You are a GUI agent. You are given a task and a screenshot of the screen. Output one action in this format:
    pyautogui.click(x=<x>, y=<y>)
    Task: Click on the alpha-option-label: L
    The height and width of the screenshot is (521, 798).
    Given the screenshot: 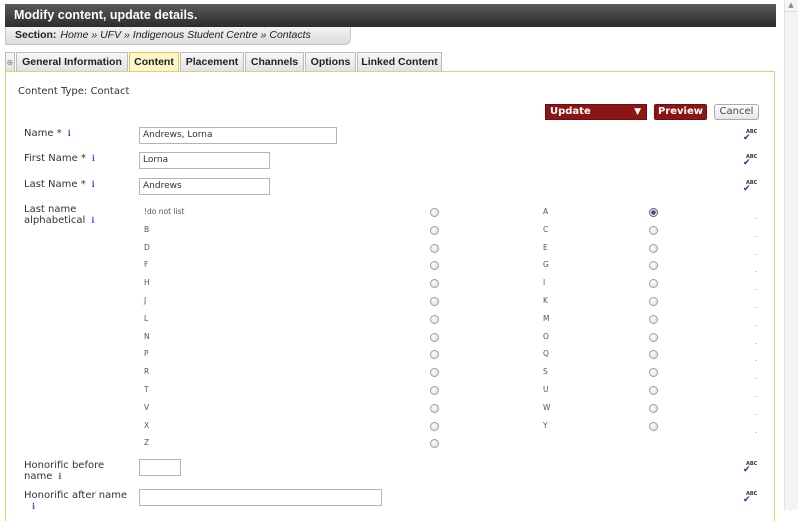 What is the action you would take?
    pyautogui.click(x=146, y=318)
    